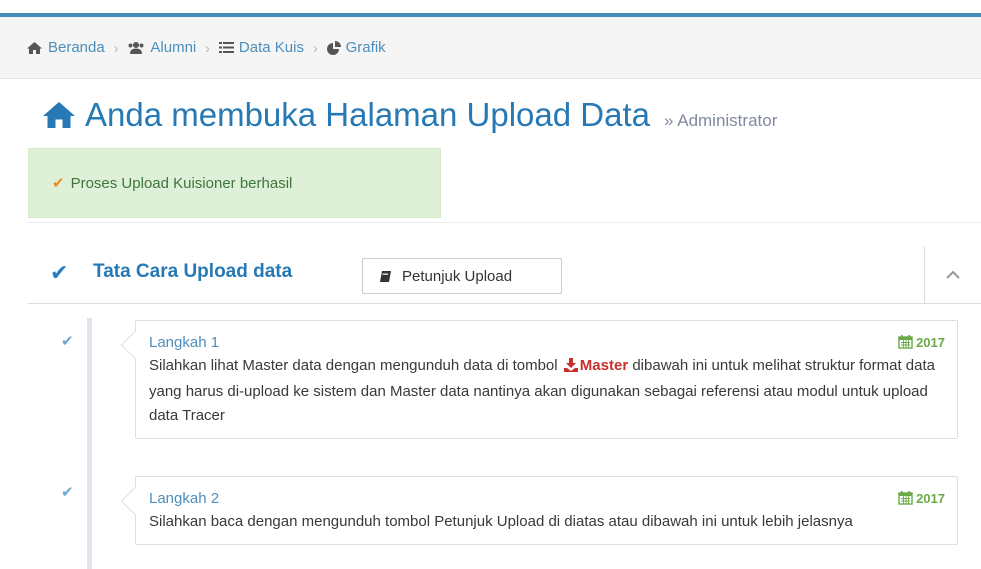 The height and width of the screenshot is (569, 981). What do you see at coordinates (504, 222) in the screenshot?
I see `divider` at bounding box center [504, 222].